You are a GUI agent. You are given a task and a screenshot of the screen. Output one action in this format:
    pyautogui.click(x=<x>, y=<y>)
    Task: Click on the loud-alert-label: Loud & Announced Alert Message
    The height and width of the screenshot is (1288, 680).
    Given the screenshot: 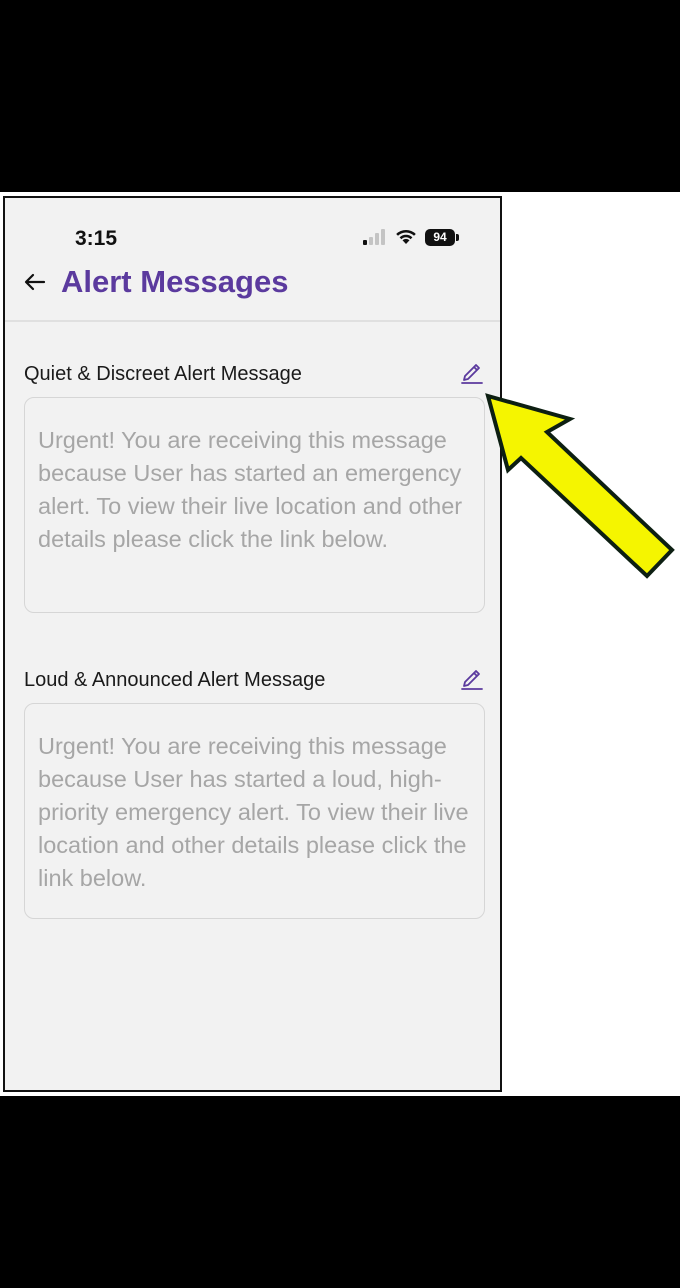 What is the action you would take?
    pyautogui.click(x=175, y=680)
    